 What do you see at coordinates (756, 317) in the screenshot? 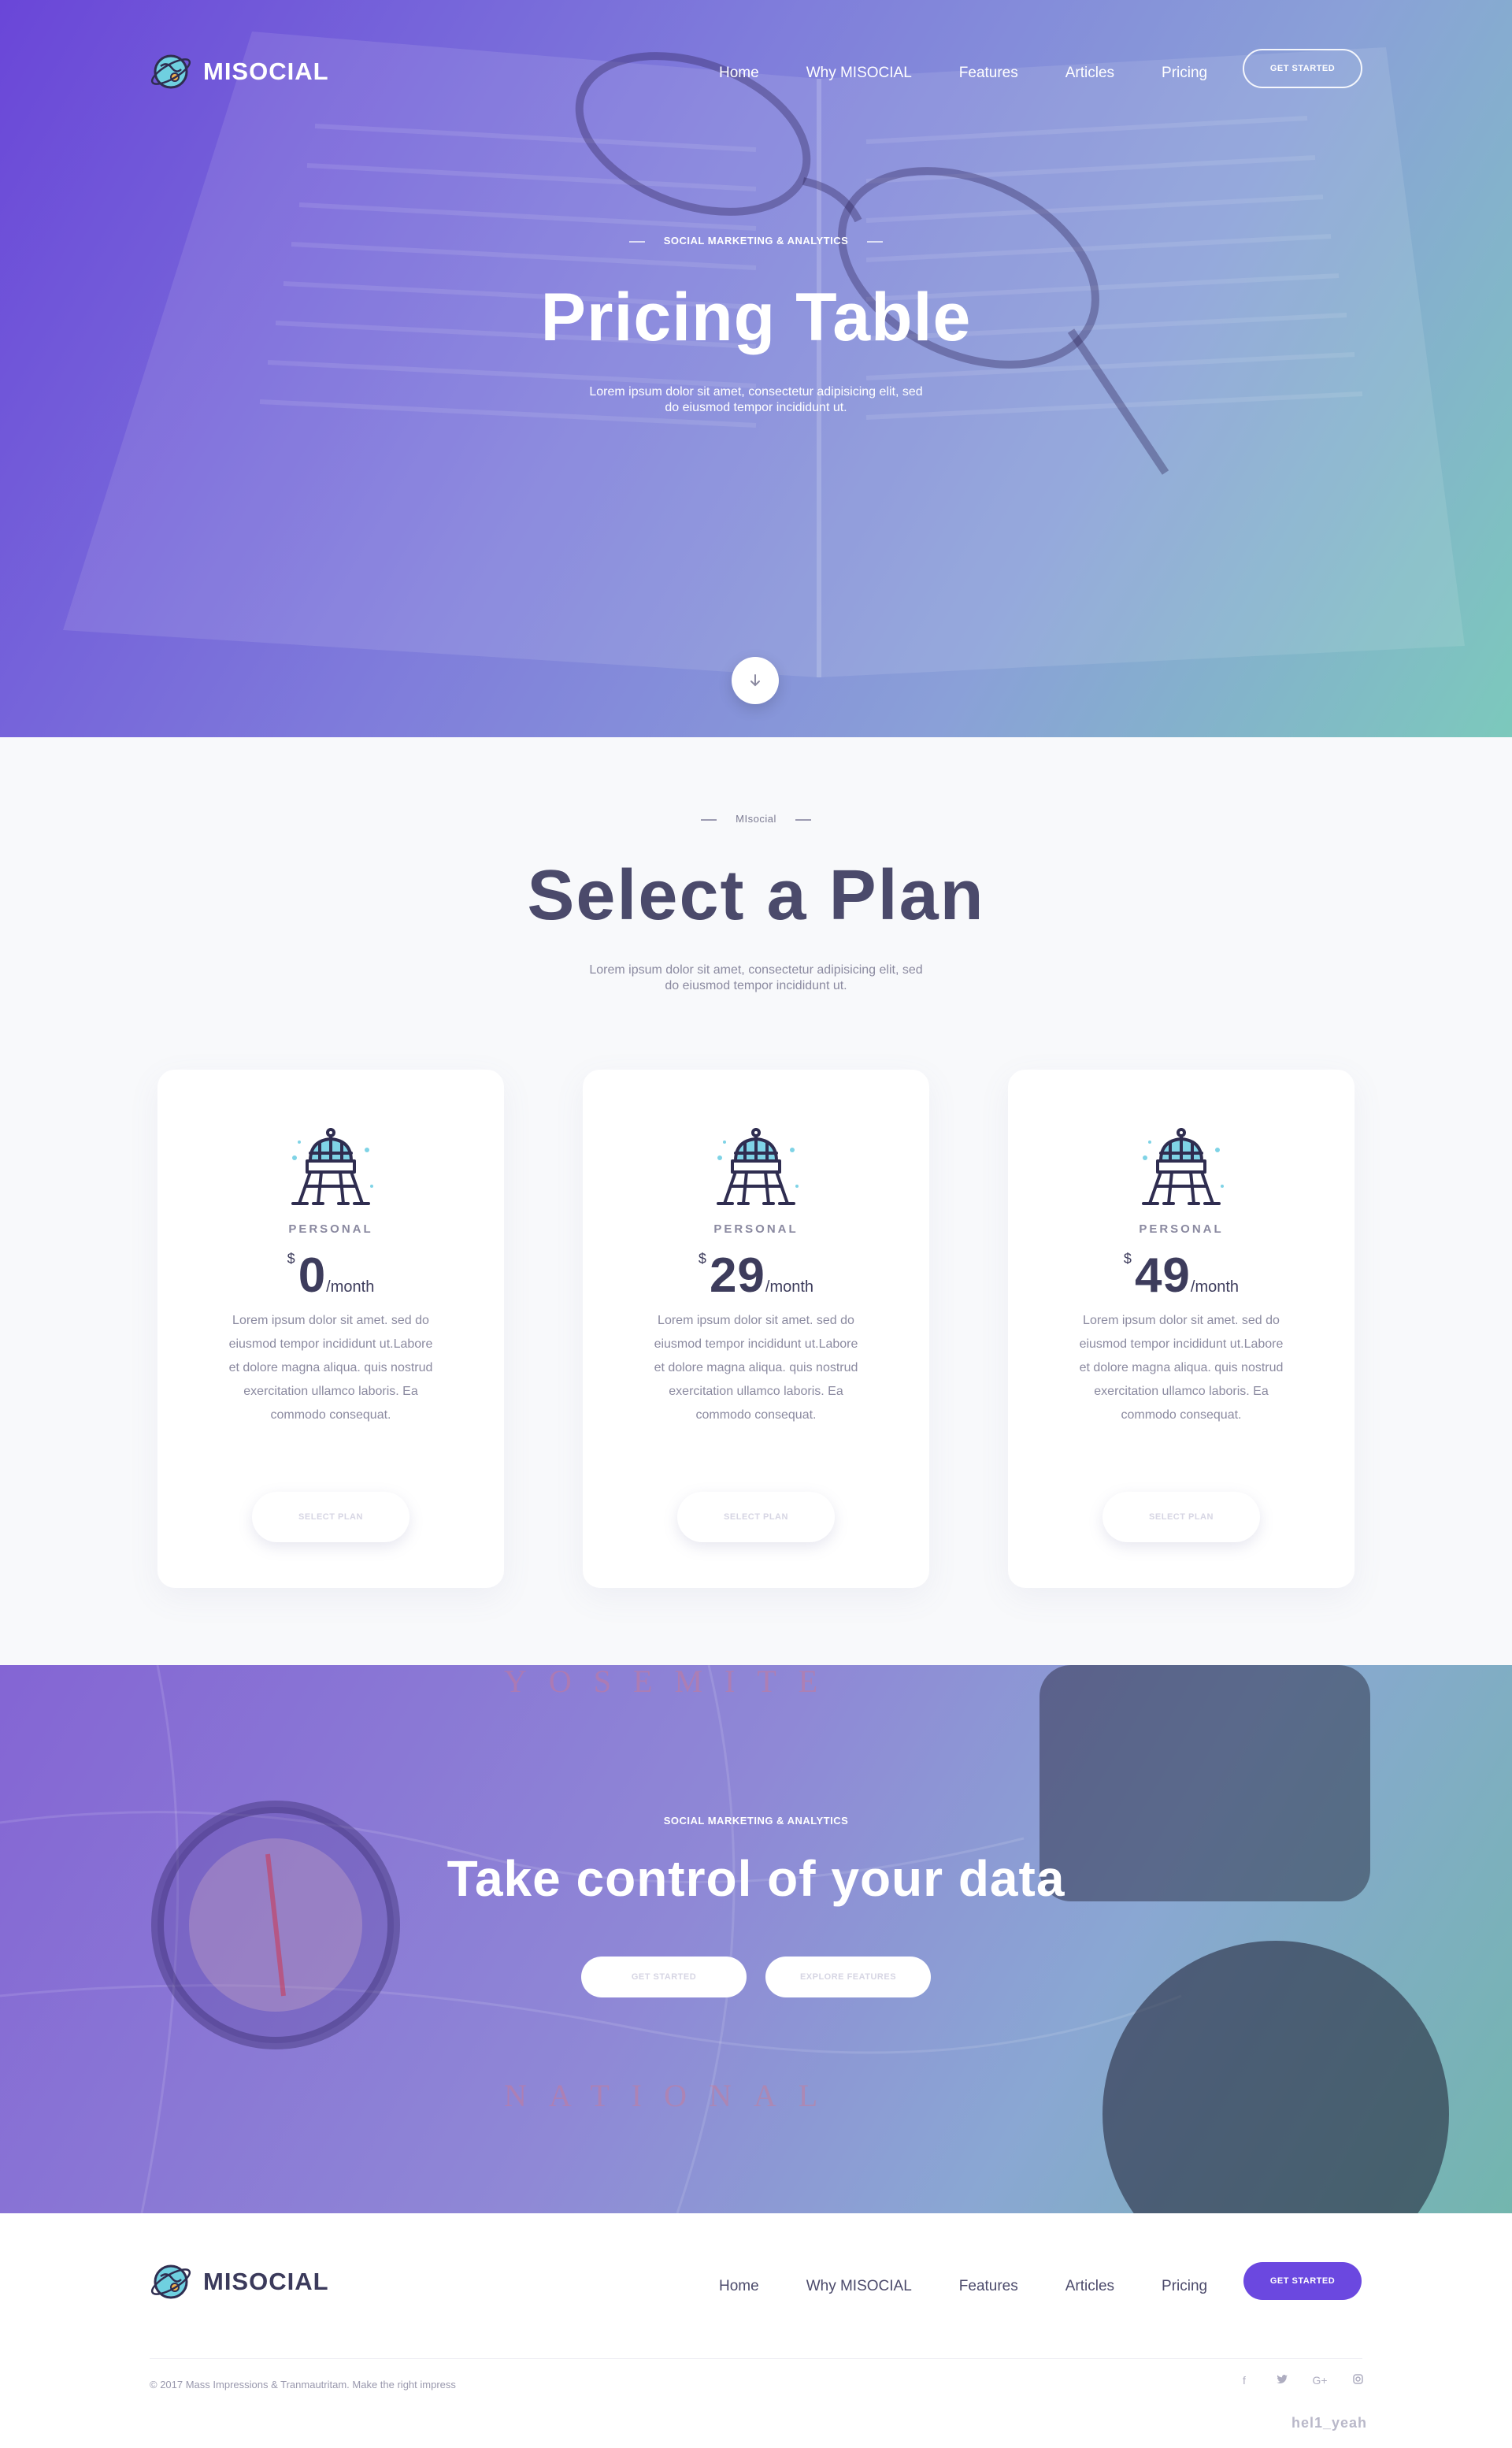
I see `hero-title: Pricing Table` at bounding box center [756, 317].